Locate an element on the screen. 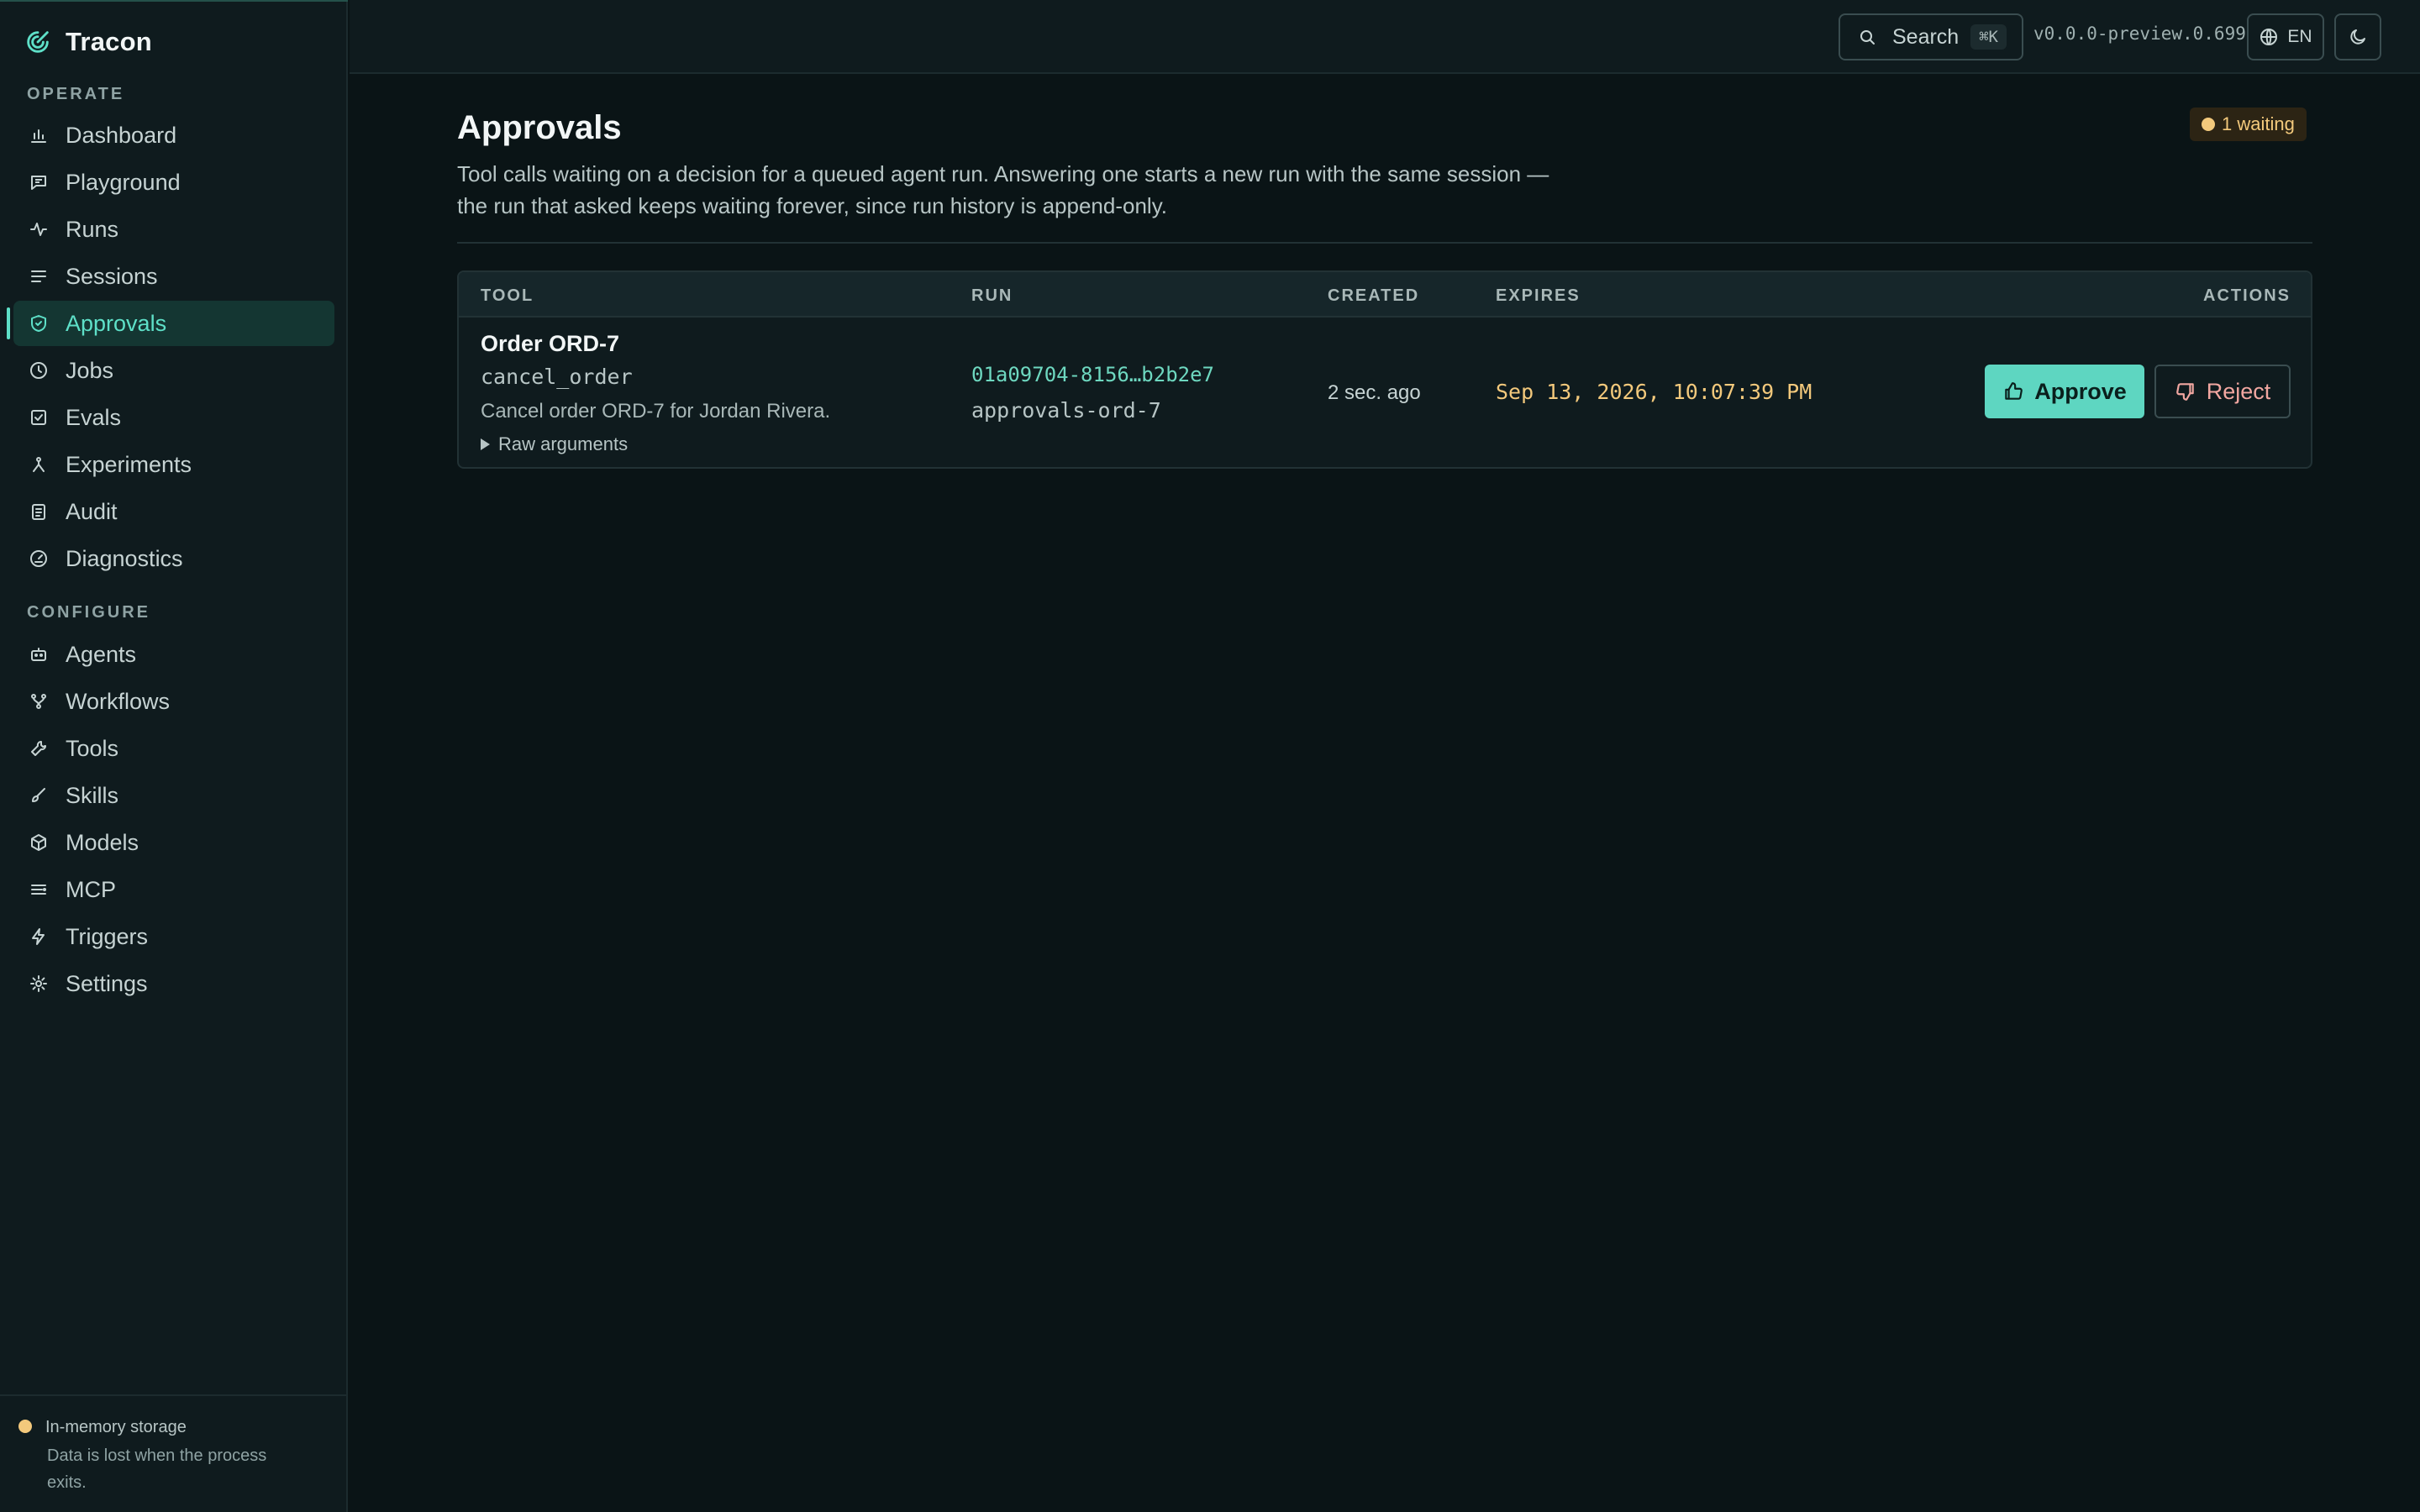 The width and height of the screenshot is (2420, 1512). table-header: TOOL RUN CREATED EXPIRES ACTIONS is located at coordinates (1385, 295).